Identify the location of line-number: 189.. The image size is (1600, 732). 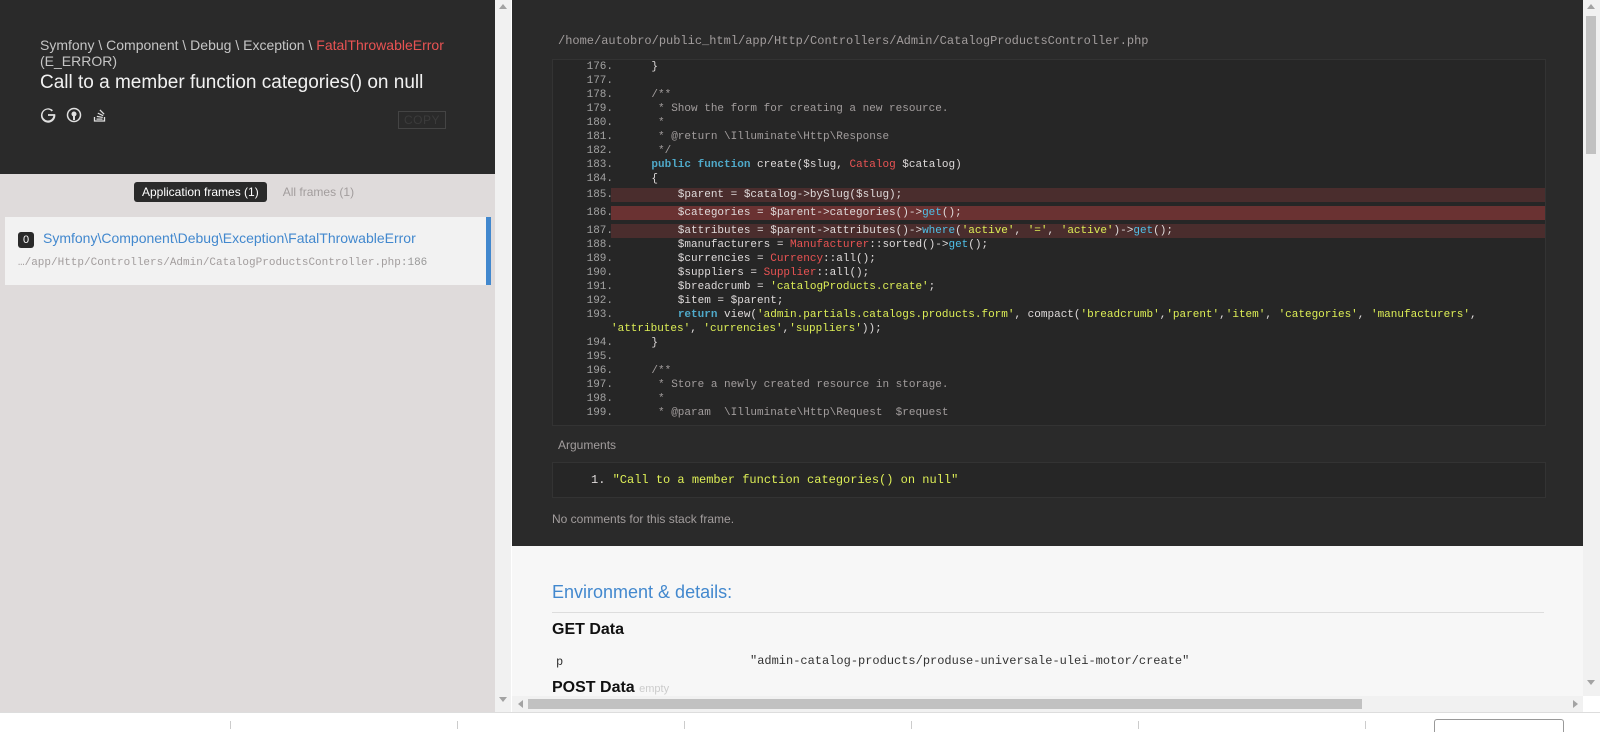
(599, 259).